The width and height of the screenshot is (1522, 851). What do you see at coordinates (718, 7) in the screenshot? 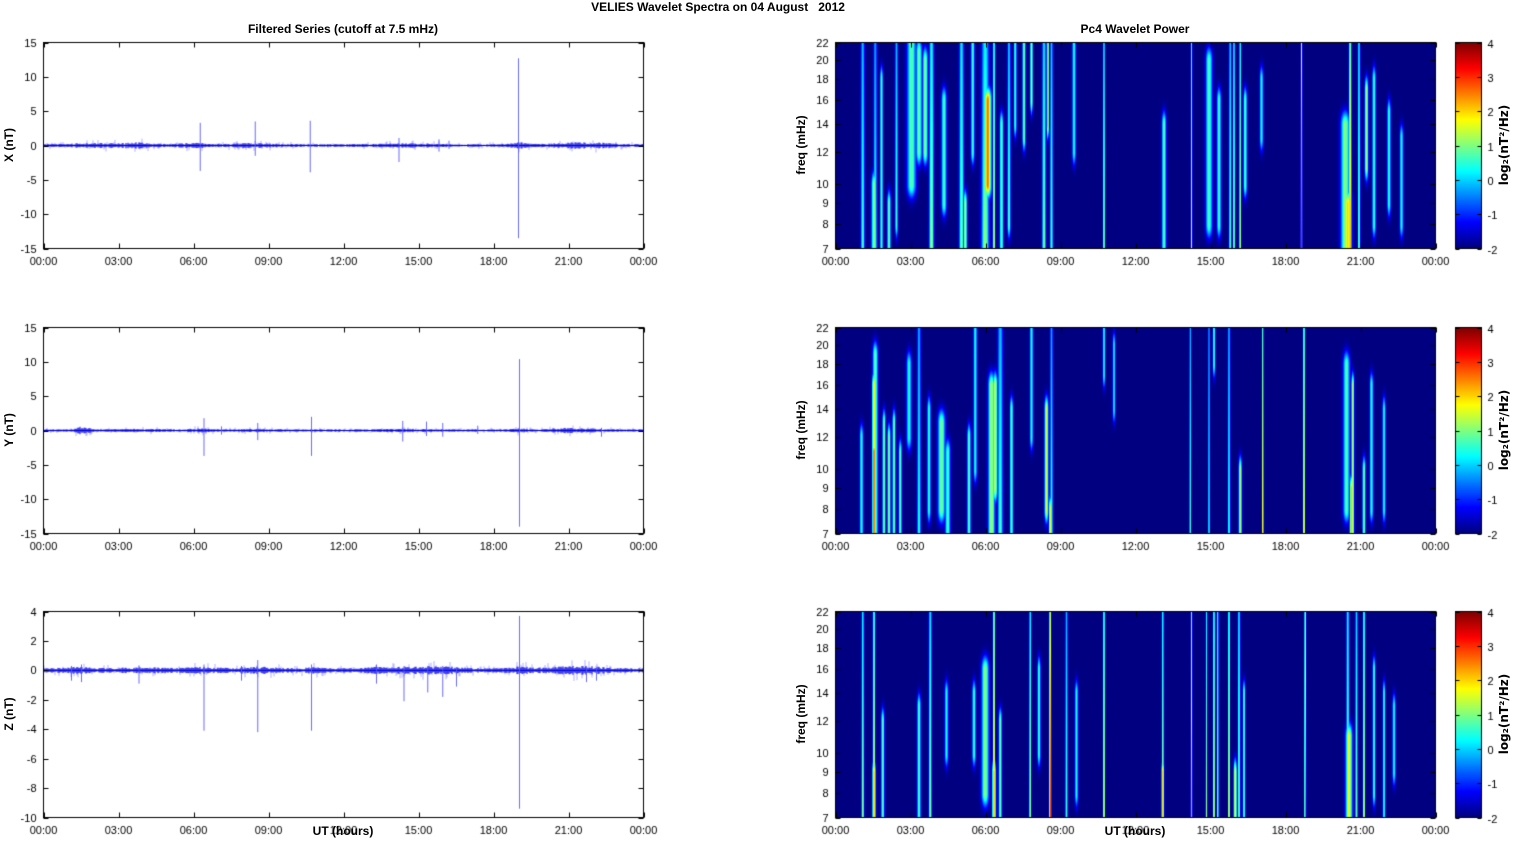
I see `figure-title: VELIES Wavelet Spectra on 04 August 2012` at bounding box center [718, 7].